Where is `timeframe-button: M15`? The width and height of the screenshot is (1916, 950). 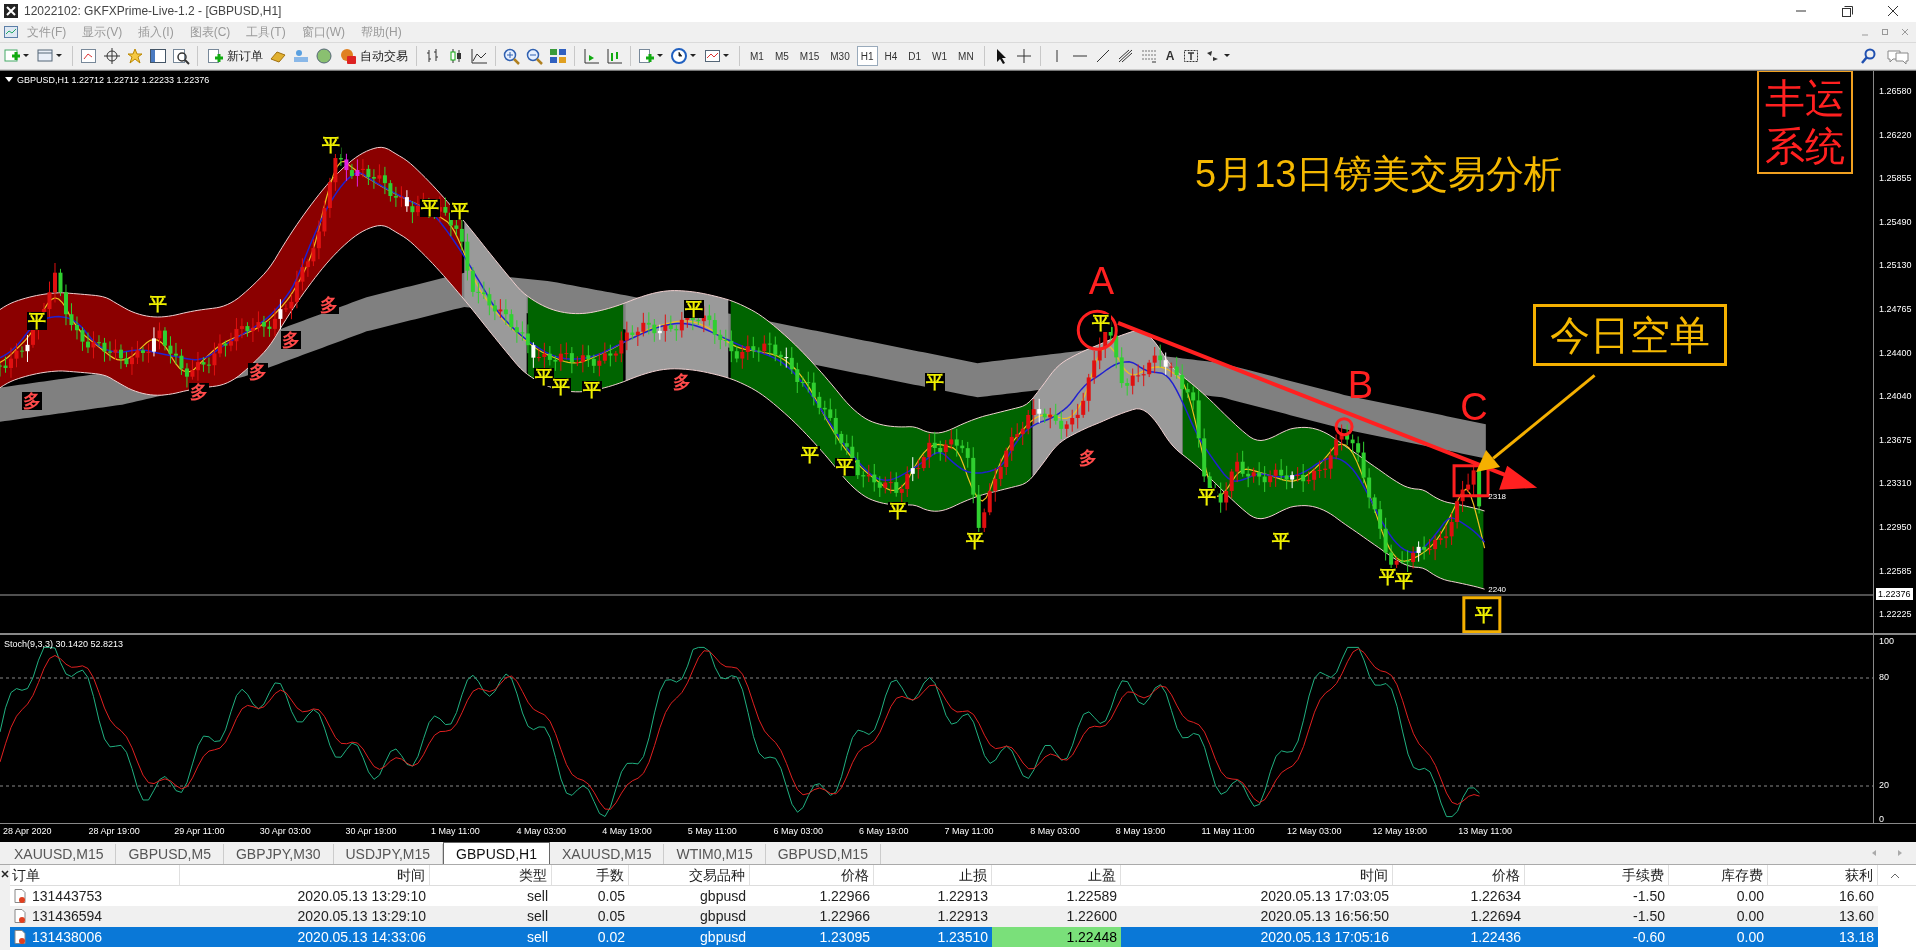
timeframe-button: M15 is located at coordinates (809, 56).